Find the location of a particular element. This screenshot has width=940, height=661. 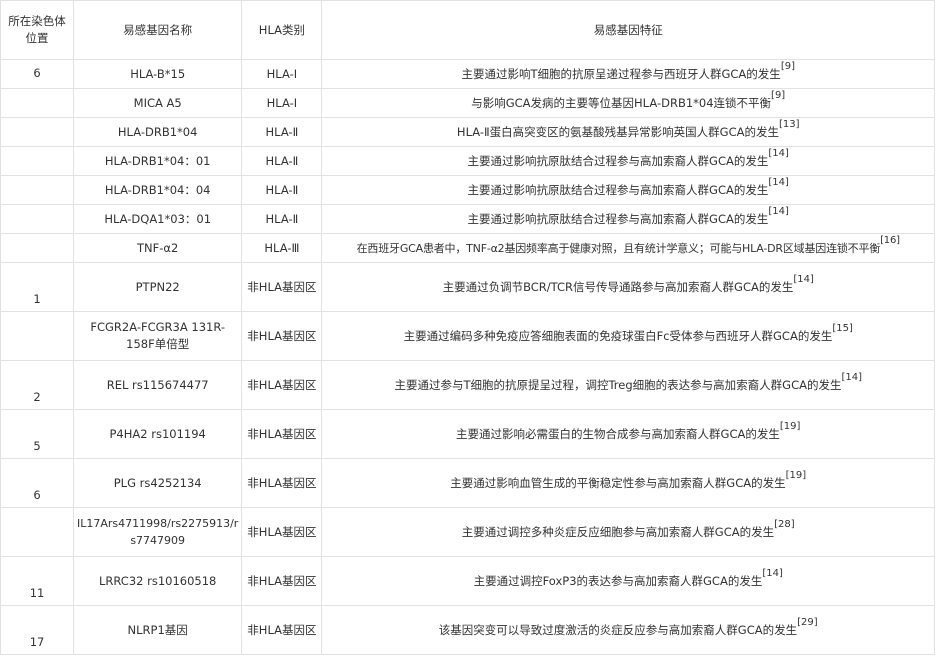

reference-citation: [13] is located at coordinates (789, 124).